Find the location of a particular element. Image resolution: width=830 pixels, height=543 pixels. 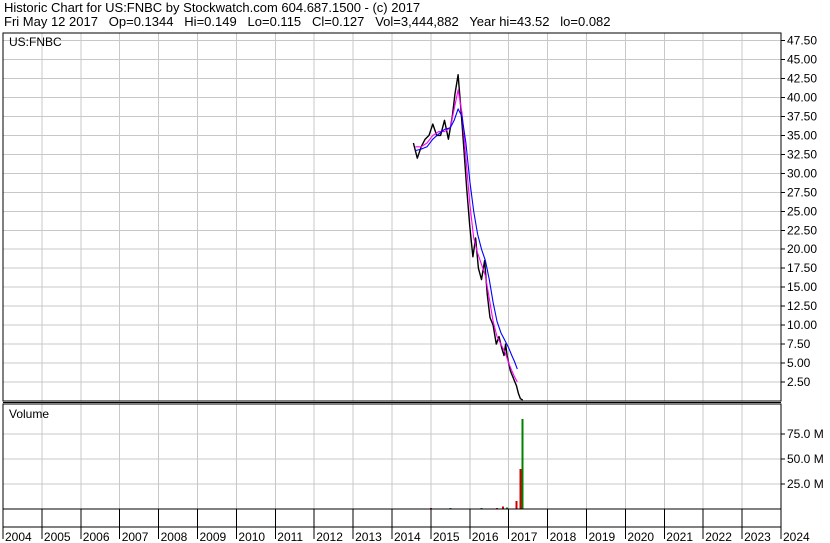

price-tick-label: 42.50 is located at coordinates (802, 79).